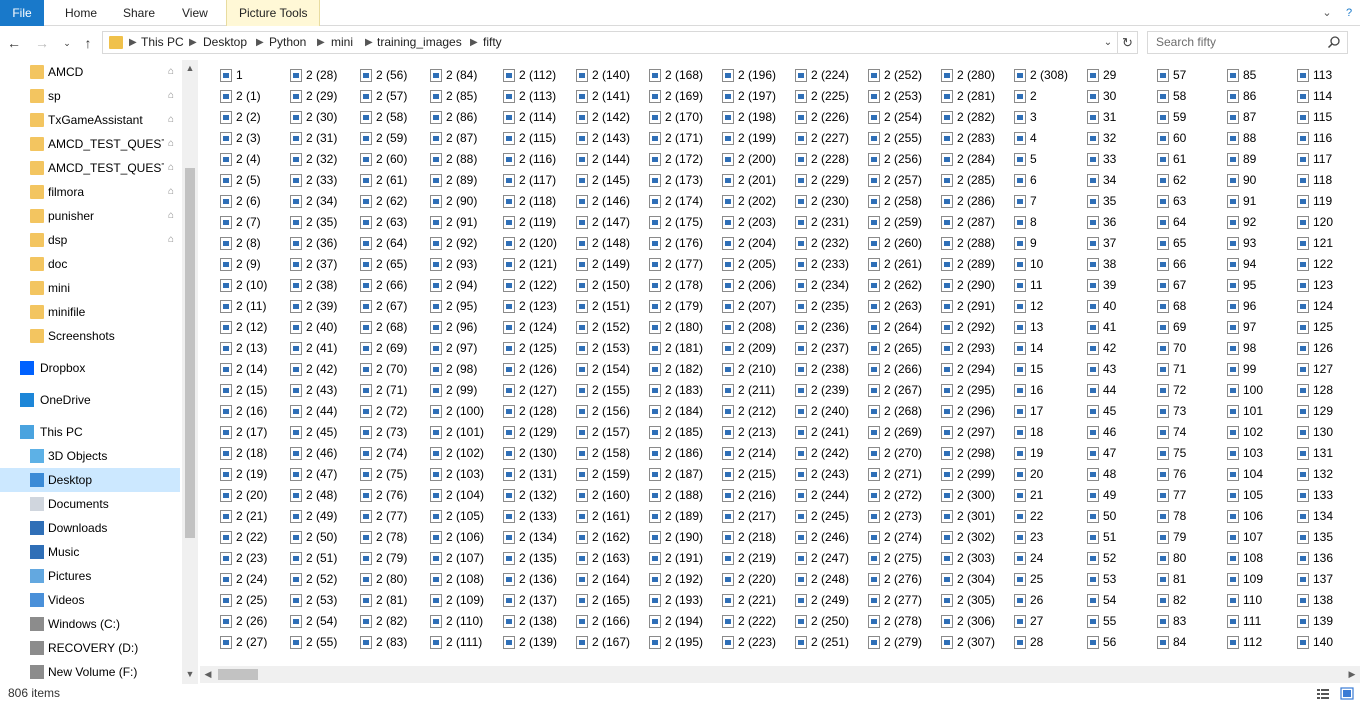 The width and height of the screenshot is (1360, 703). What do you see at coordinates (90, 264) in the screenshot?
I see `sidebar-item-doc: doc` at bounding box center [90, 264].